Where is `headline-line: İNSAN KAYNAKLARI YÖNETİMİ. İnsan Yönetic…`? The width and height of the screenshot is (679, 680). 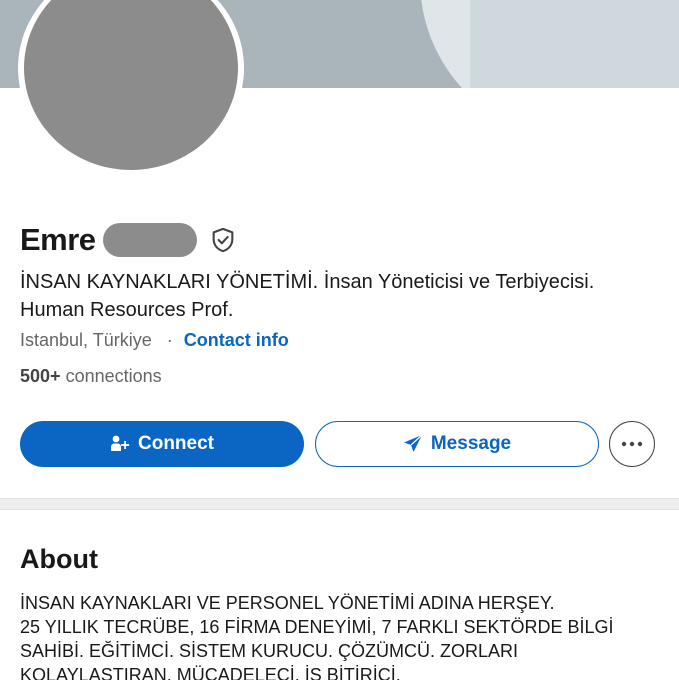
headline-line: İNSAN KAYNAKLARI YÖNETİMİ. İnsan Yönetic… is located at coordinates (307, 282).